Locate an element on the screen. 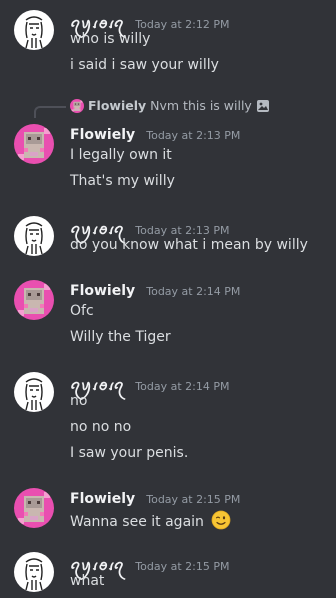 Image resolution: width=336 pixels, height=598 pixels. message-text: no no no is located at coordinates (101, 427).